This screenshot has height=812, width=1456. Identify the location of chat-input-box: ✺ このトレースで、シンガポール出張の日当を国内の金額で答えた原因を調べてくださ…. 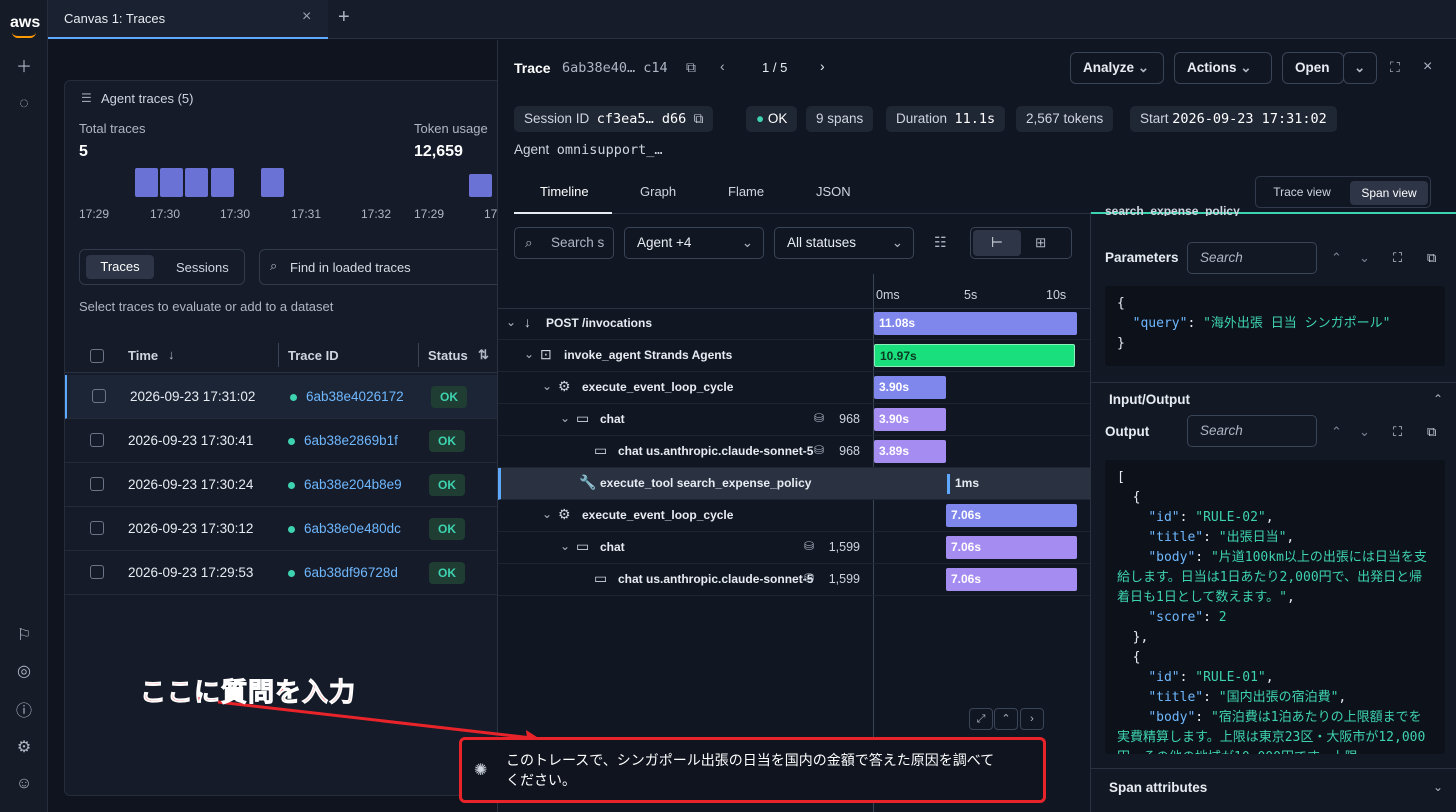
(752, 770).